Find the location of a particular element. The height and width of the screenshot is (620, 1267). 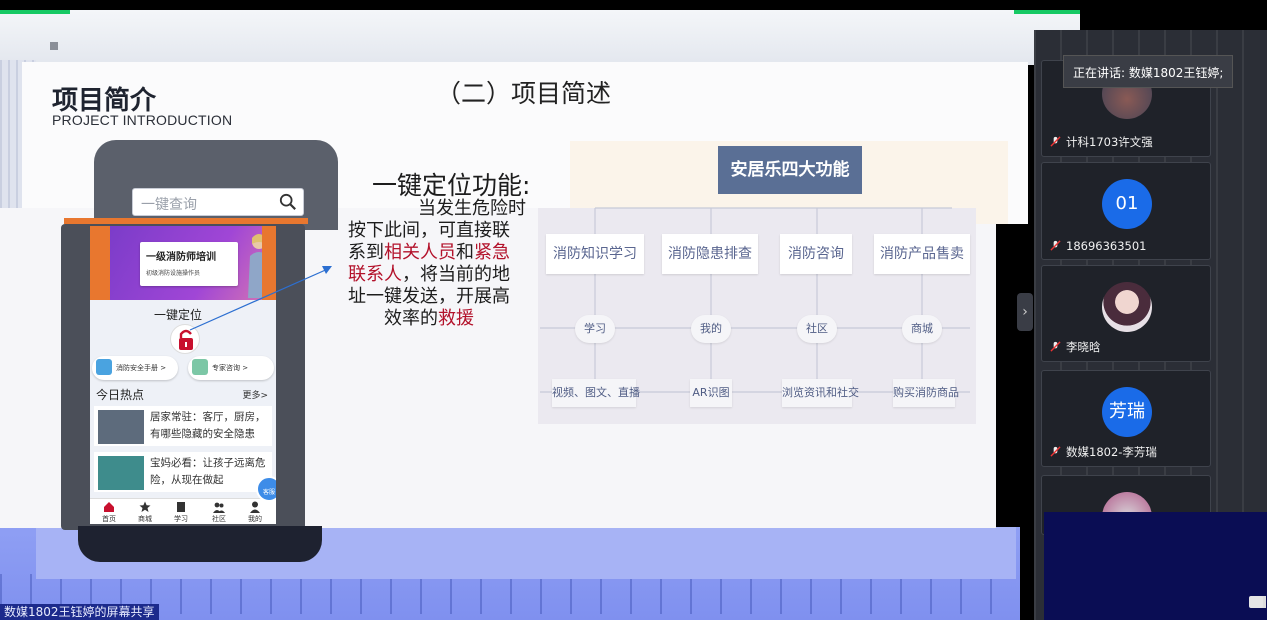

participant-name: 李晓晗 is located at coordinates (1075, 347).